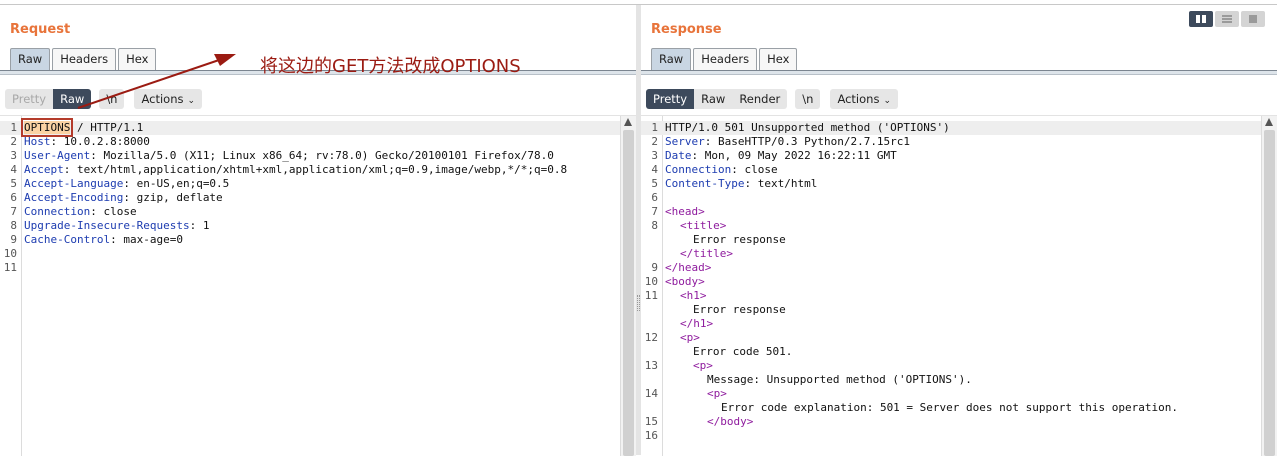 This screenshot has height=456, width=1277. What do you see at coordinates (10, 253) in the screenshot?
I see `line-number: 10` at bounding box center [10, 253].